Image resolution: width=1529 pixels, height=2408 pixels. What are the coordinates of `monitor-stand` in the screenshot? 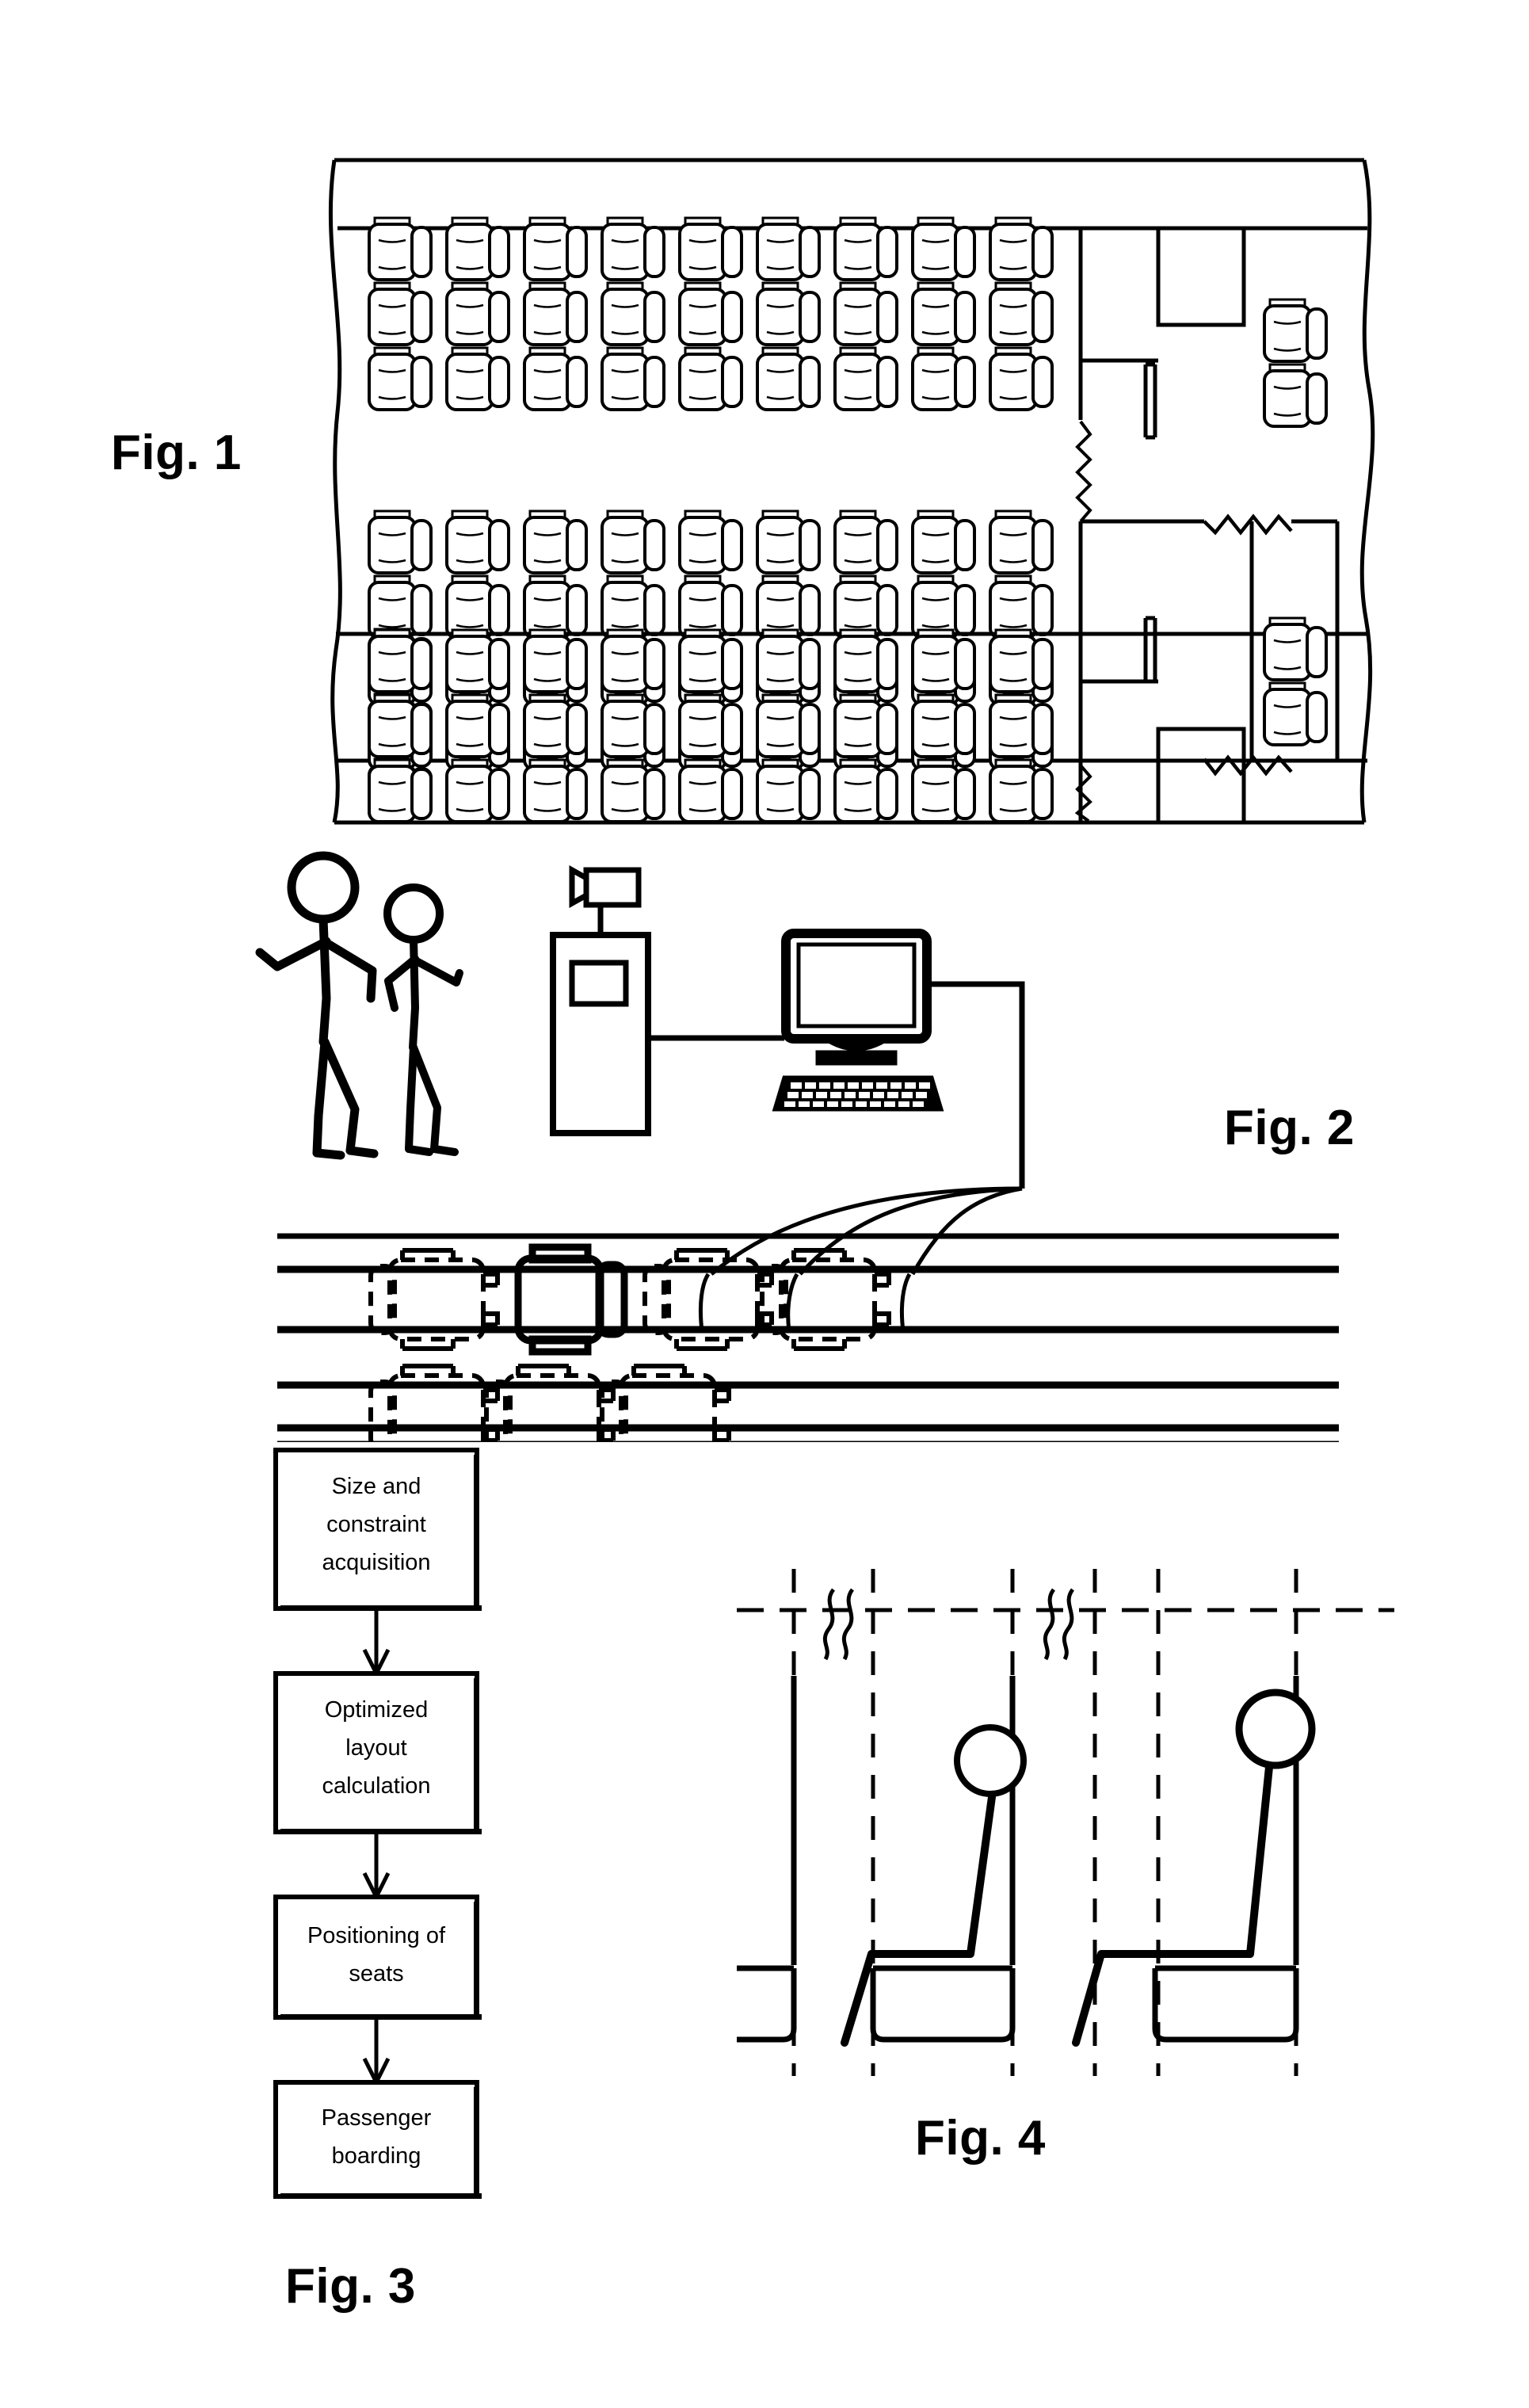 It's located at (857, 1058).